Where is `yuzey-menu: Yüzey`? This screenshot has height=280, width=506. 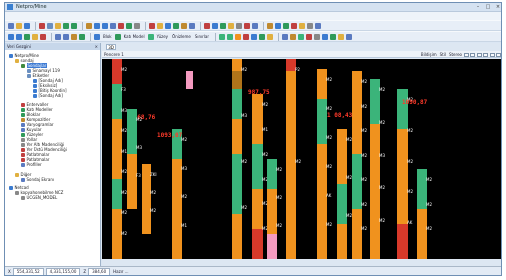 yuzey-menu: Yüzey is located at coordinates (162, 36).